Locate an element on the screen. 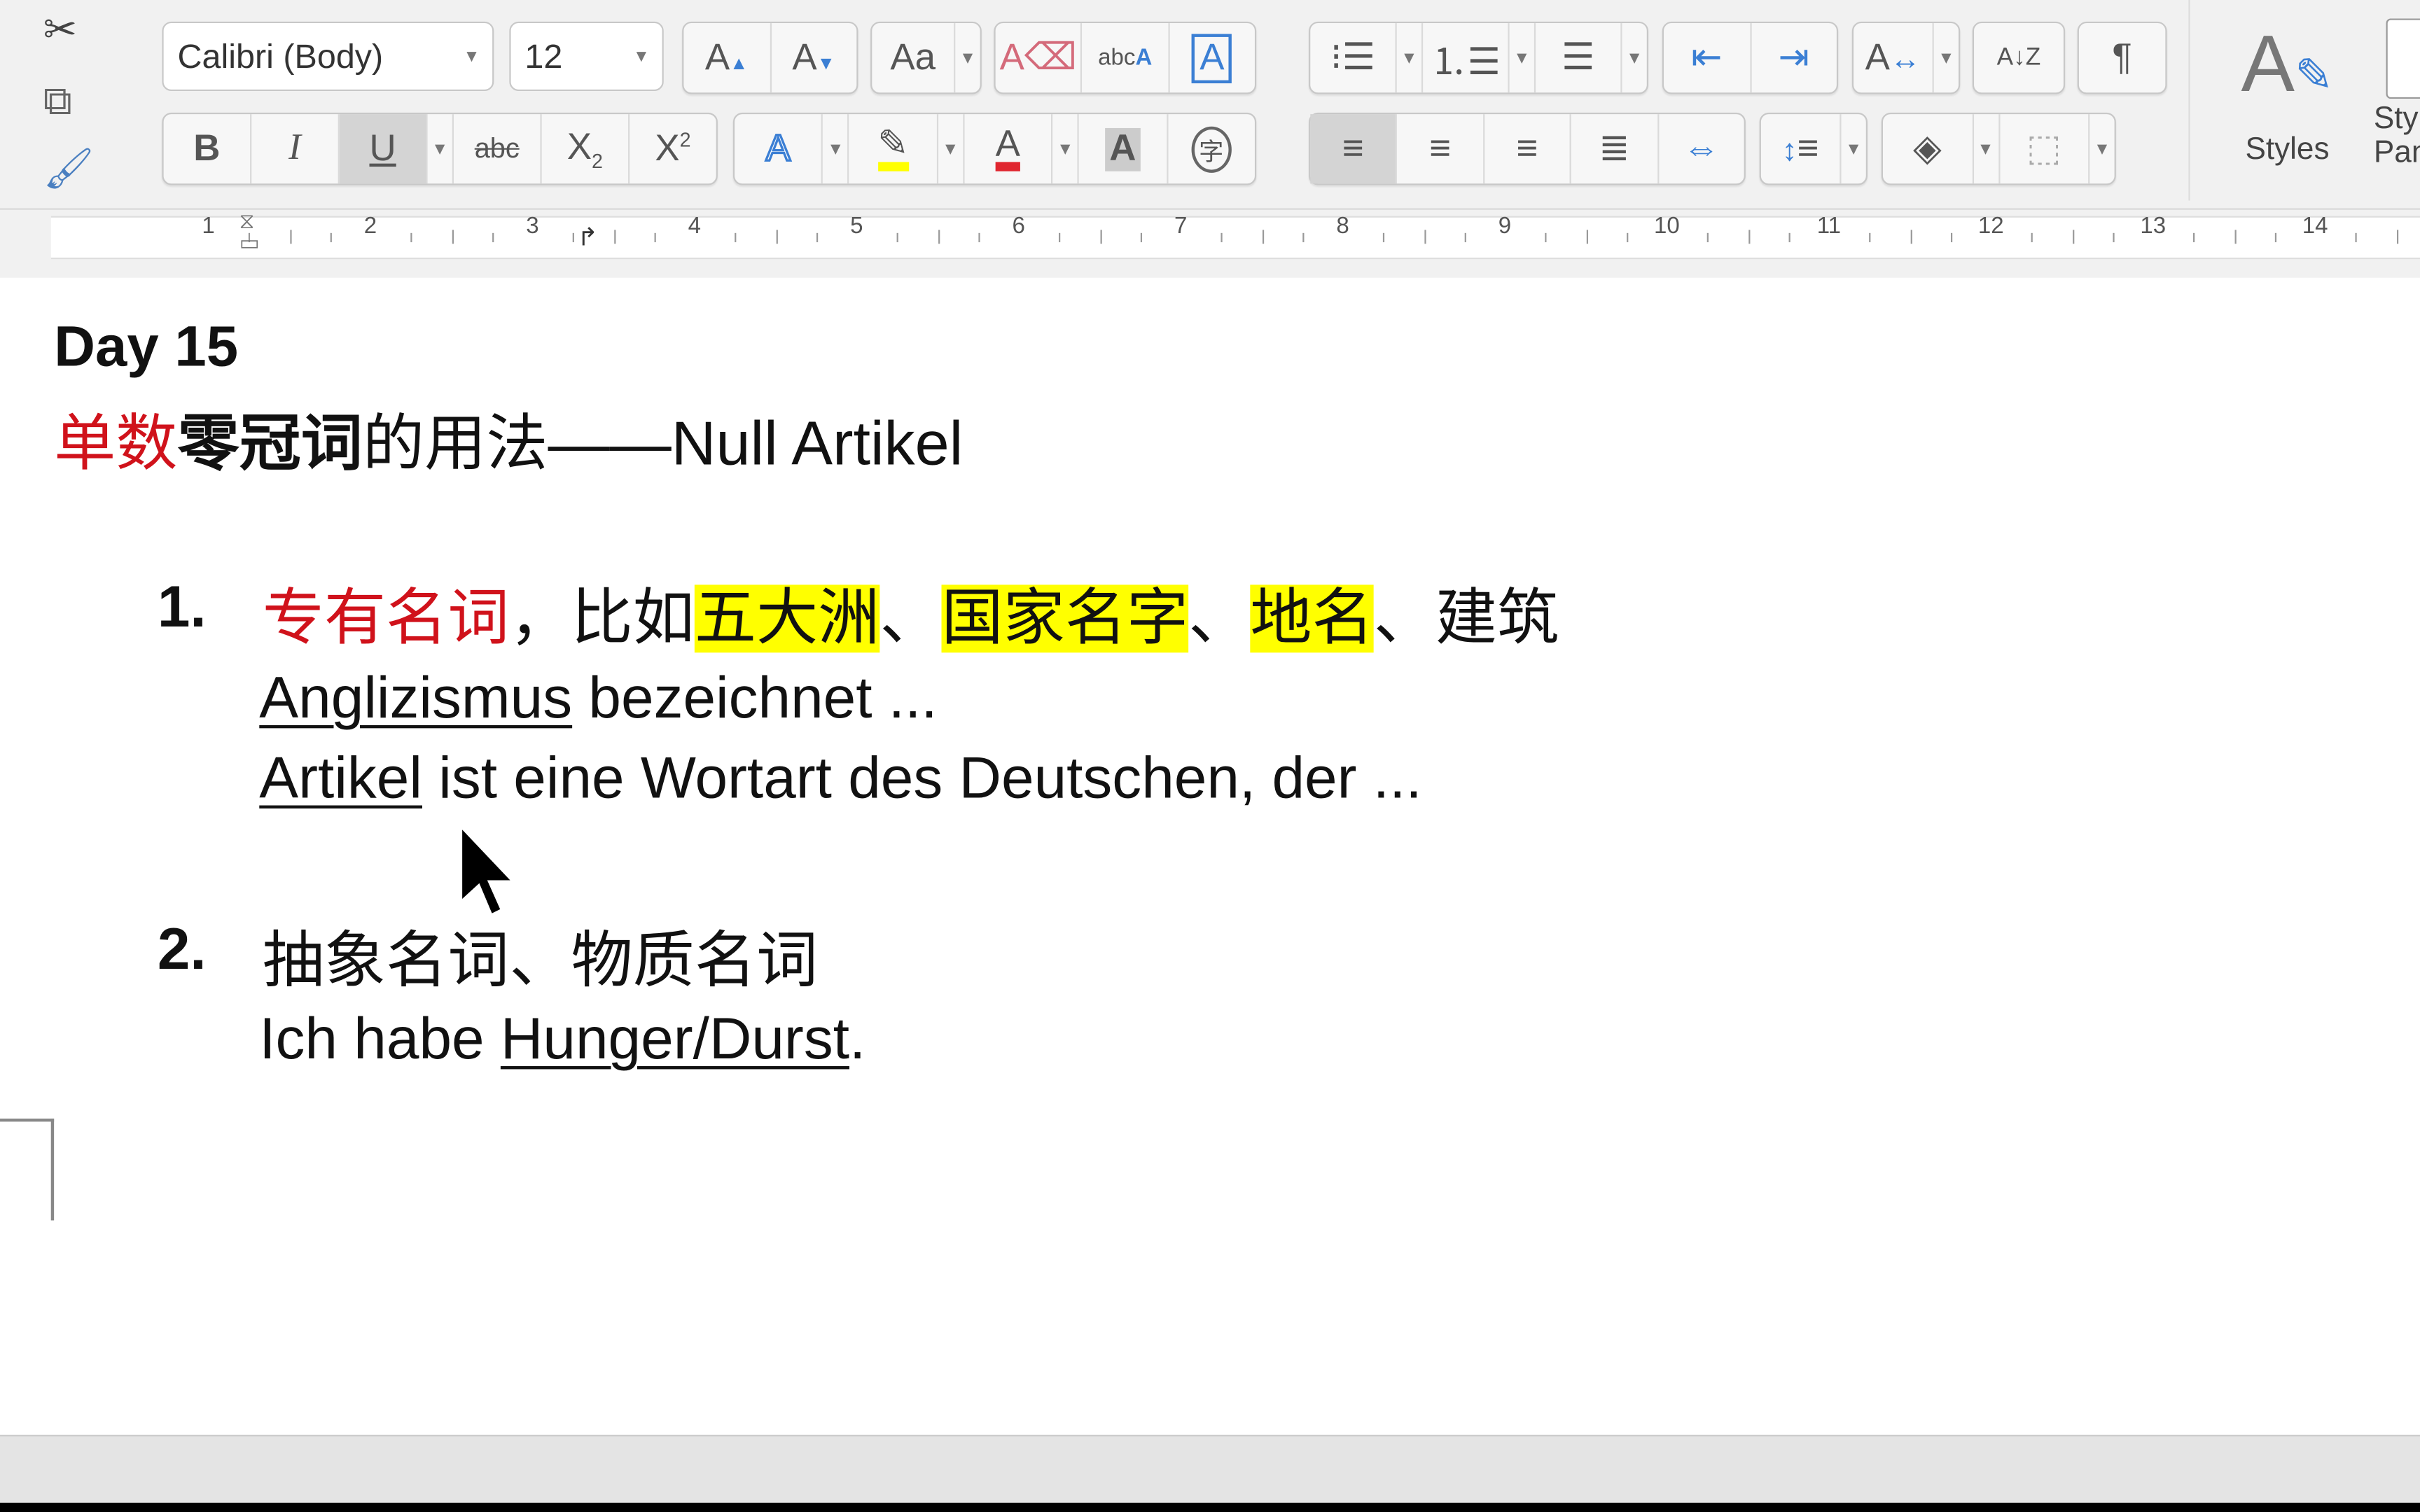 Image resolution: width=2420 pixels, height=1512 pixels. bullets-button: ⁝☰ is located at coordinates (1353, 58).